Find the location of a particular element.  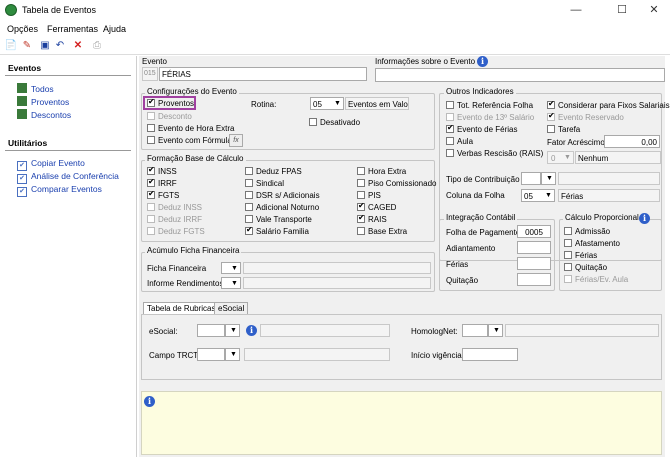

sidebar-item-copiar: ✔ Copiar Evento is located at coordinates (51, 164).